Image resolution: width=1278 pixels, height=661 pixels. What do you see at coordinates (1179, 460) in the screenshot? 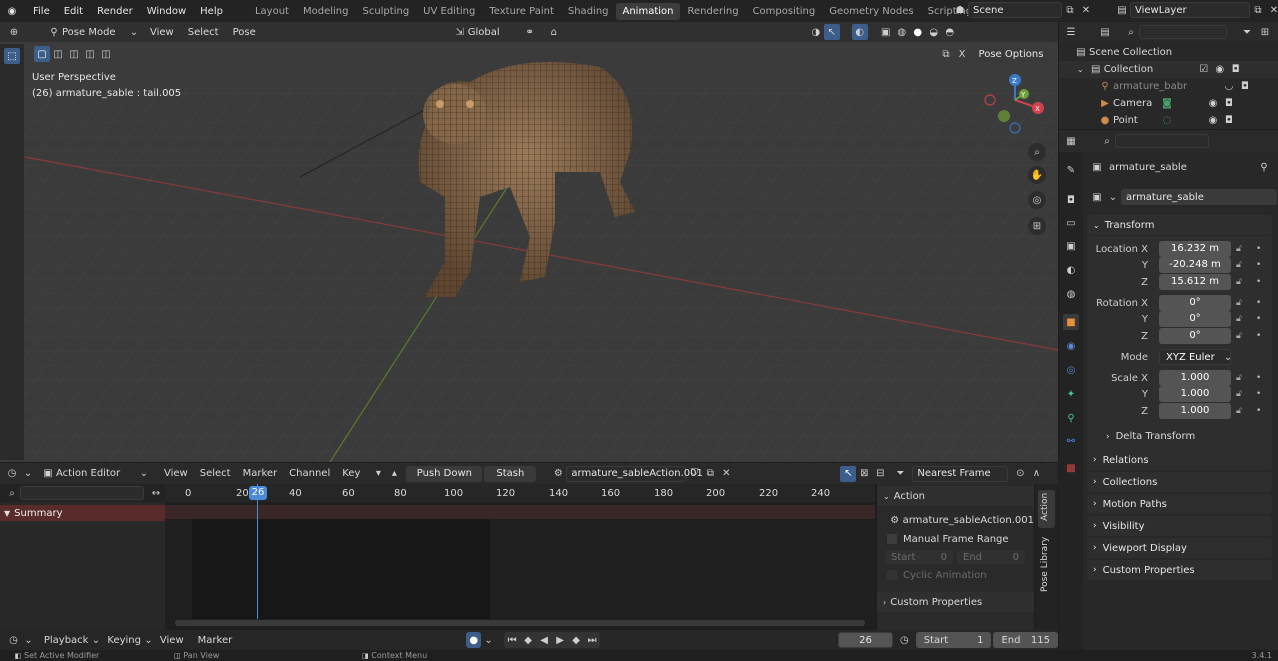
I see `relations-panel: › Relations` at bounding box center [1179, 460].